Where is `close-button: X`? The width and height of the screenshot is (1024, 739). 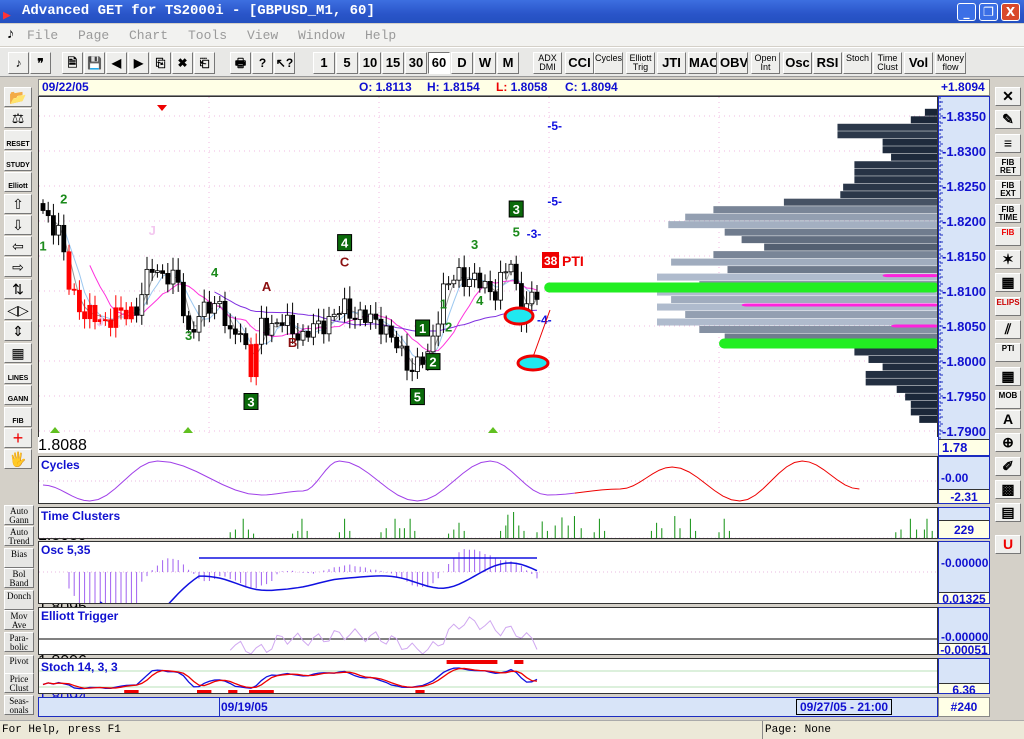 close-button: X is located at coordinates (1010, 12).